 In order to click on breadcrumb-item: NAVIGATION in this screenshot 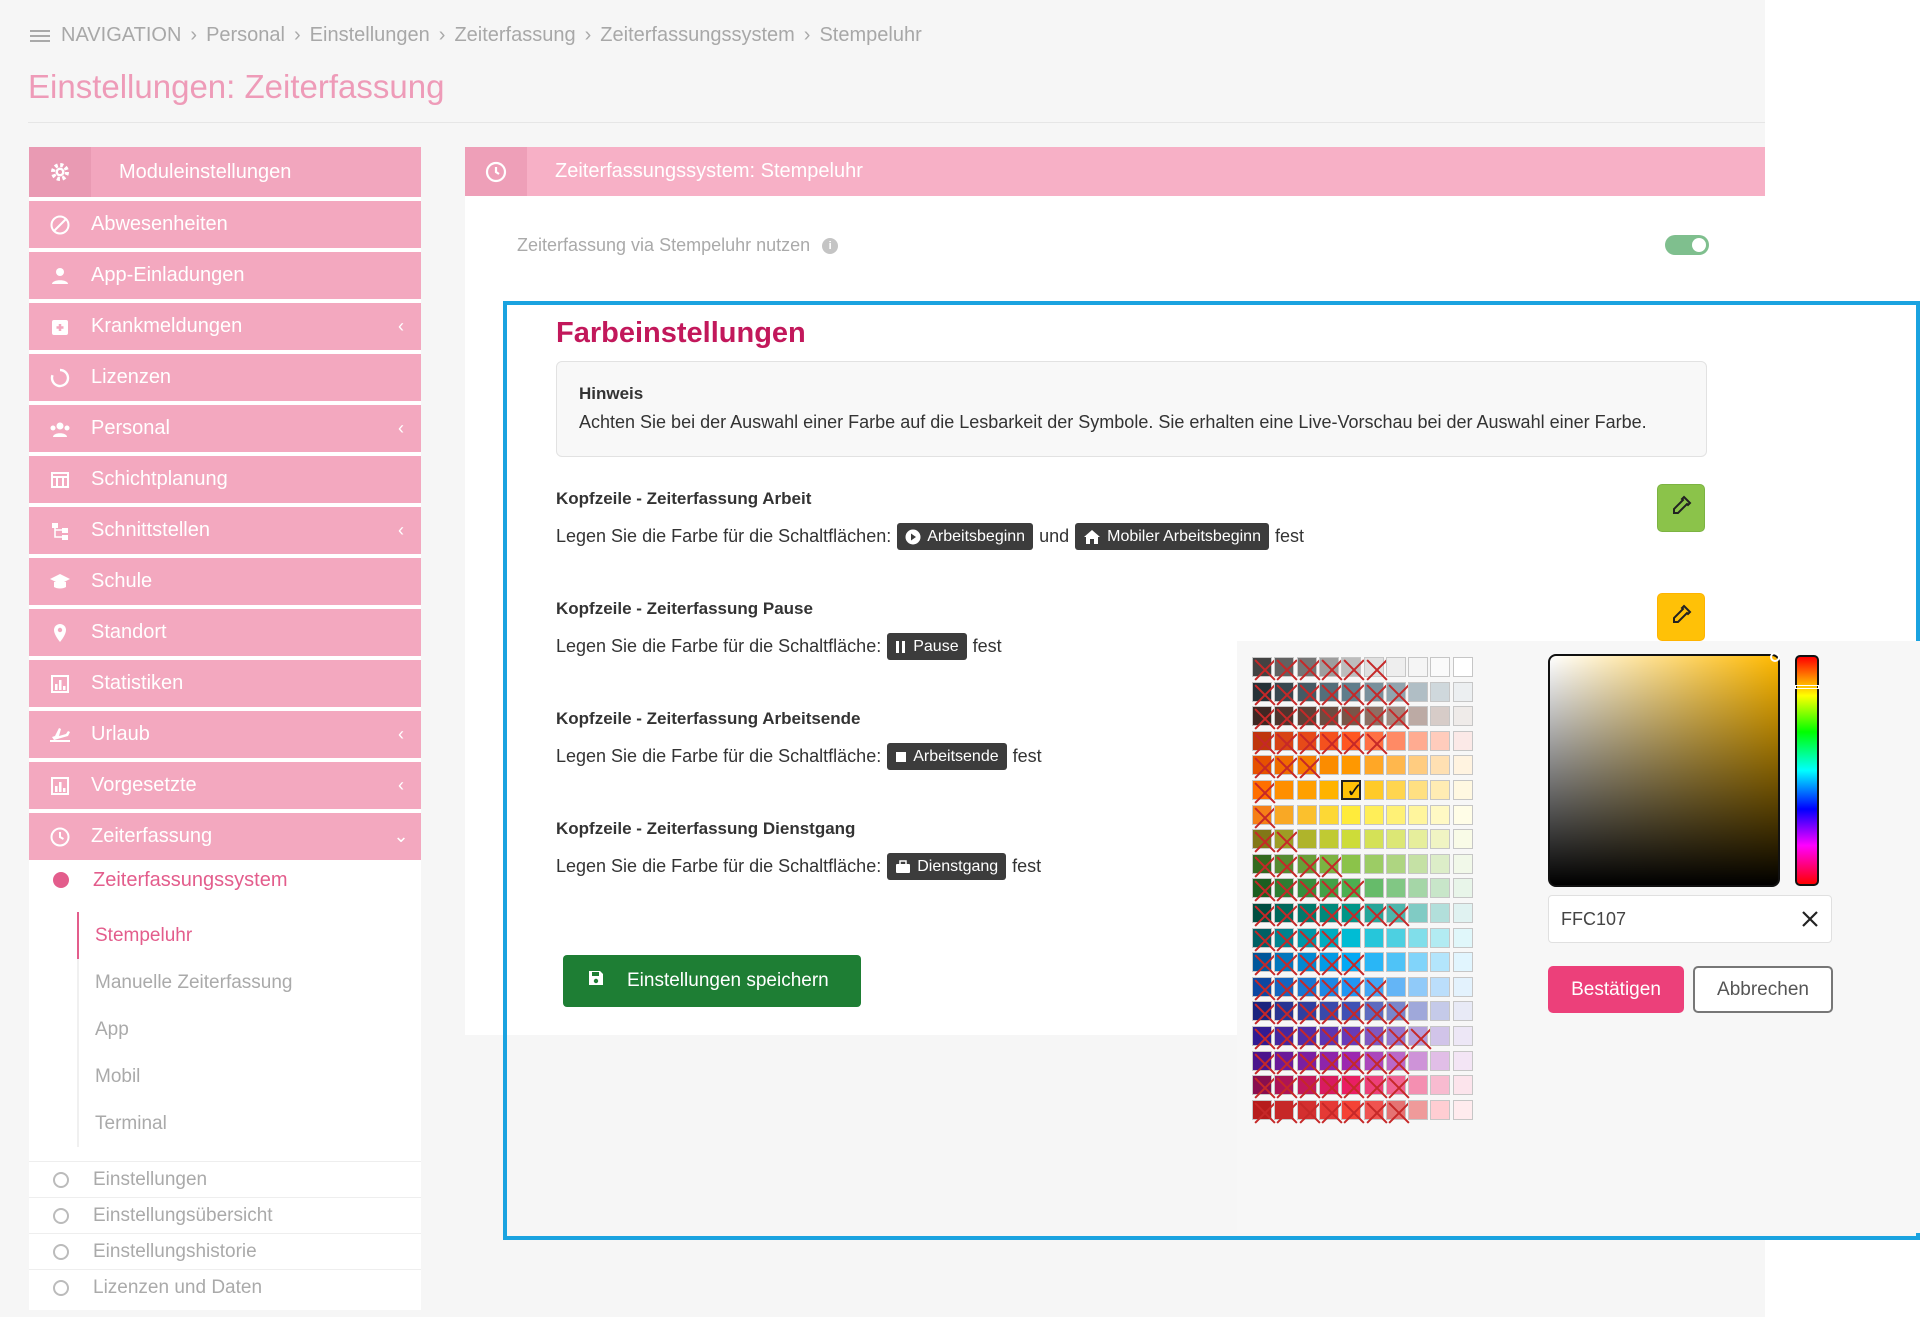, I will do `click(121, 35)`.